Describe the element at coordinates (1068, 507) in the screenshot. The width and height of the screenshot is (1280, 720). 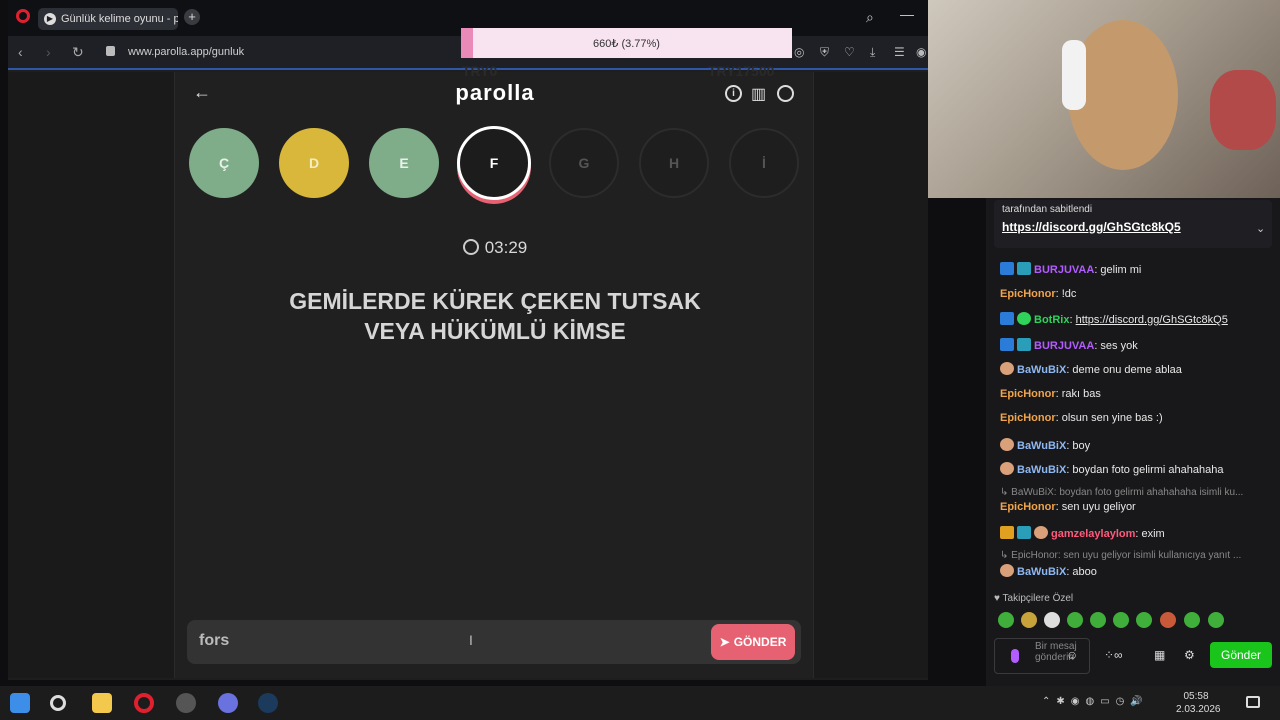
I see `chat-message: EpicHonor: sen uyu geliyor` at that location.